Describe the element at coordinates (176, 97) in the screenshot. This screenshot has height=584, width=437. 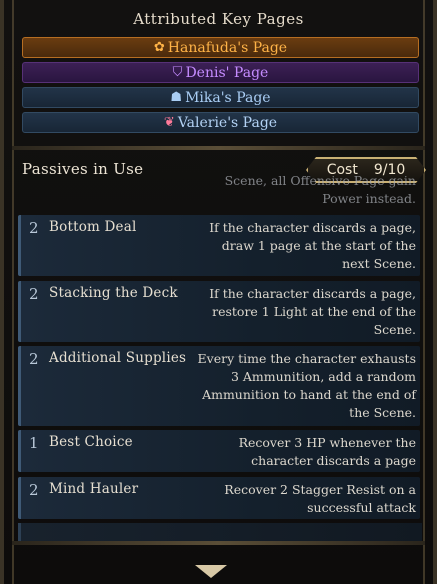
I see `mask-emblem-icon: ☗` at that location.